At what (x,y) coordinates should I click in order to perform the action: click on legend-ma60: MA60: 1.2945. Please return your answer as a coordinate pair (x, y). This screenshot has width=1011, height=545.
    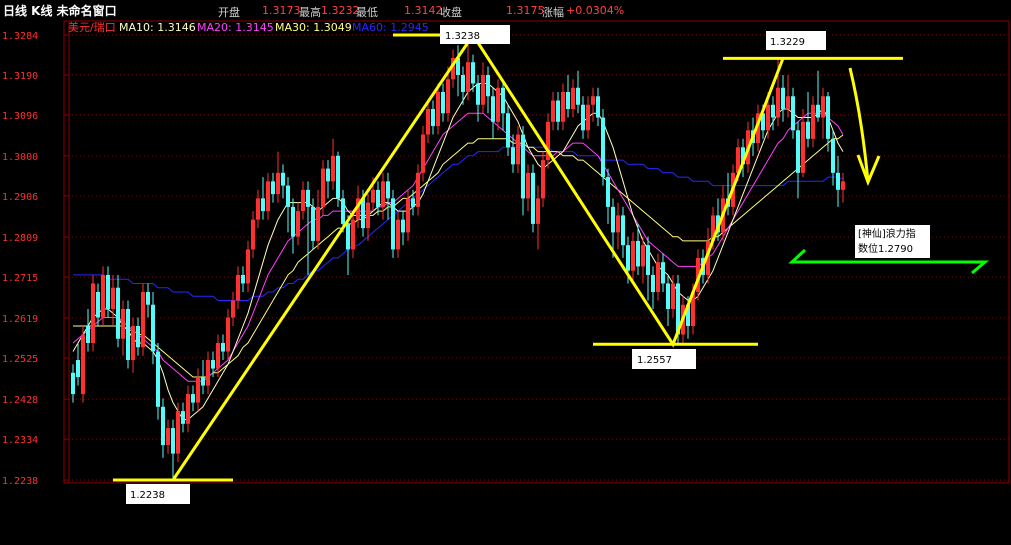
    Looking at the image, I should click on (390, 27).